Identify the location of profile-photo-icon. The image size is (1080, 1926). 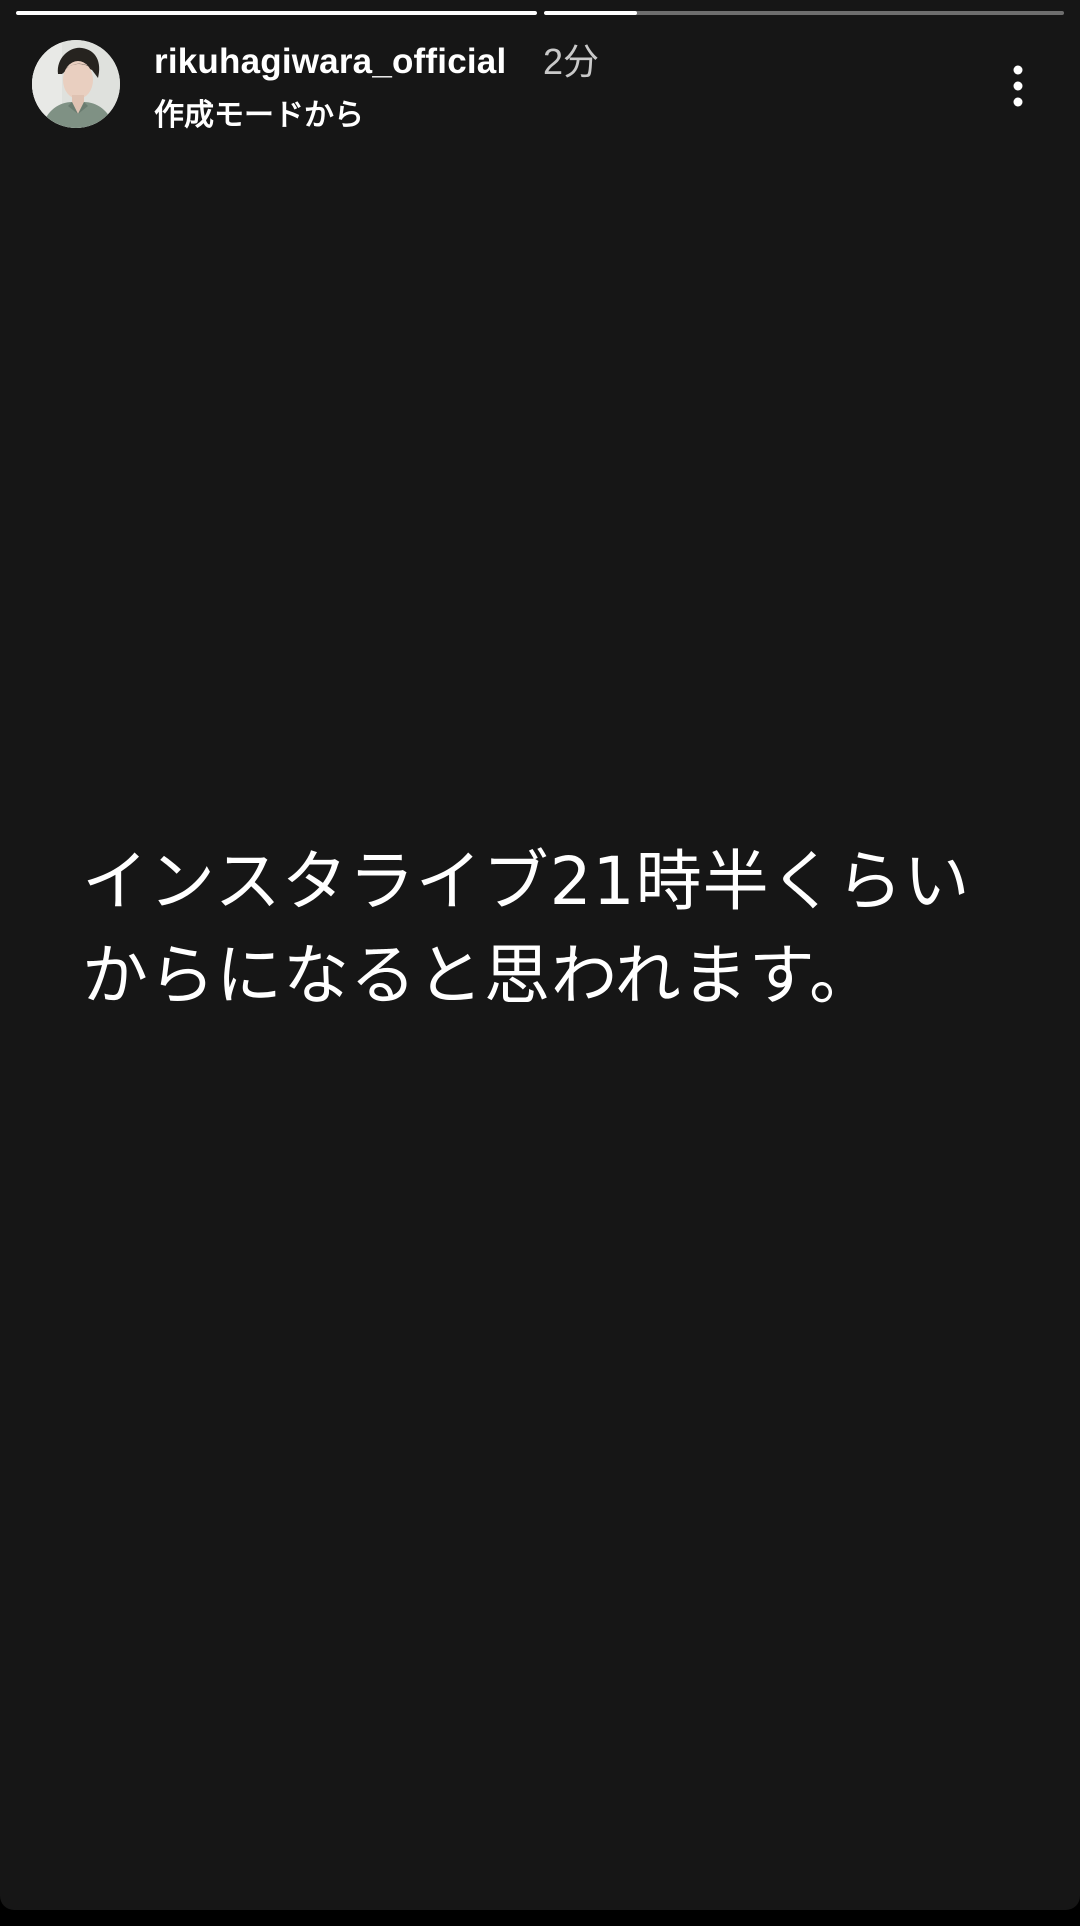
(76, 84).